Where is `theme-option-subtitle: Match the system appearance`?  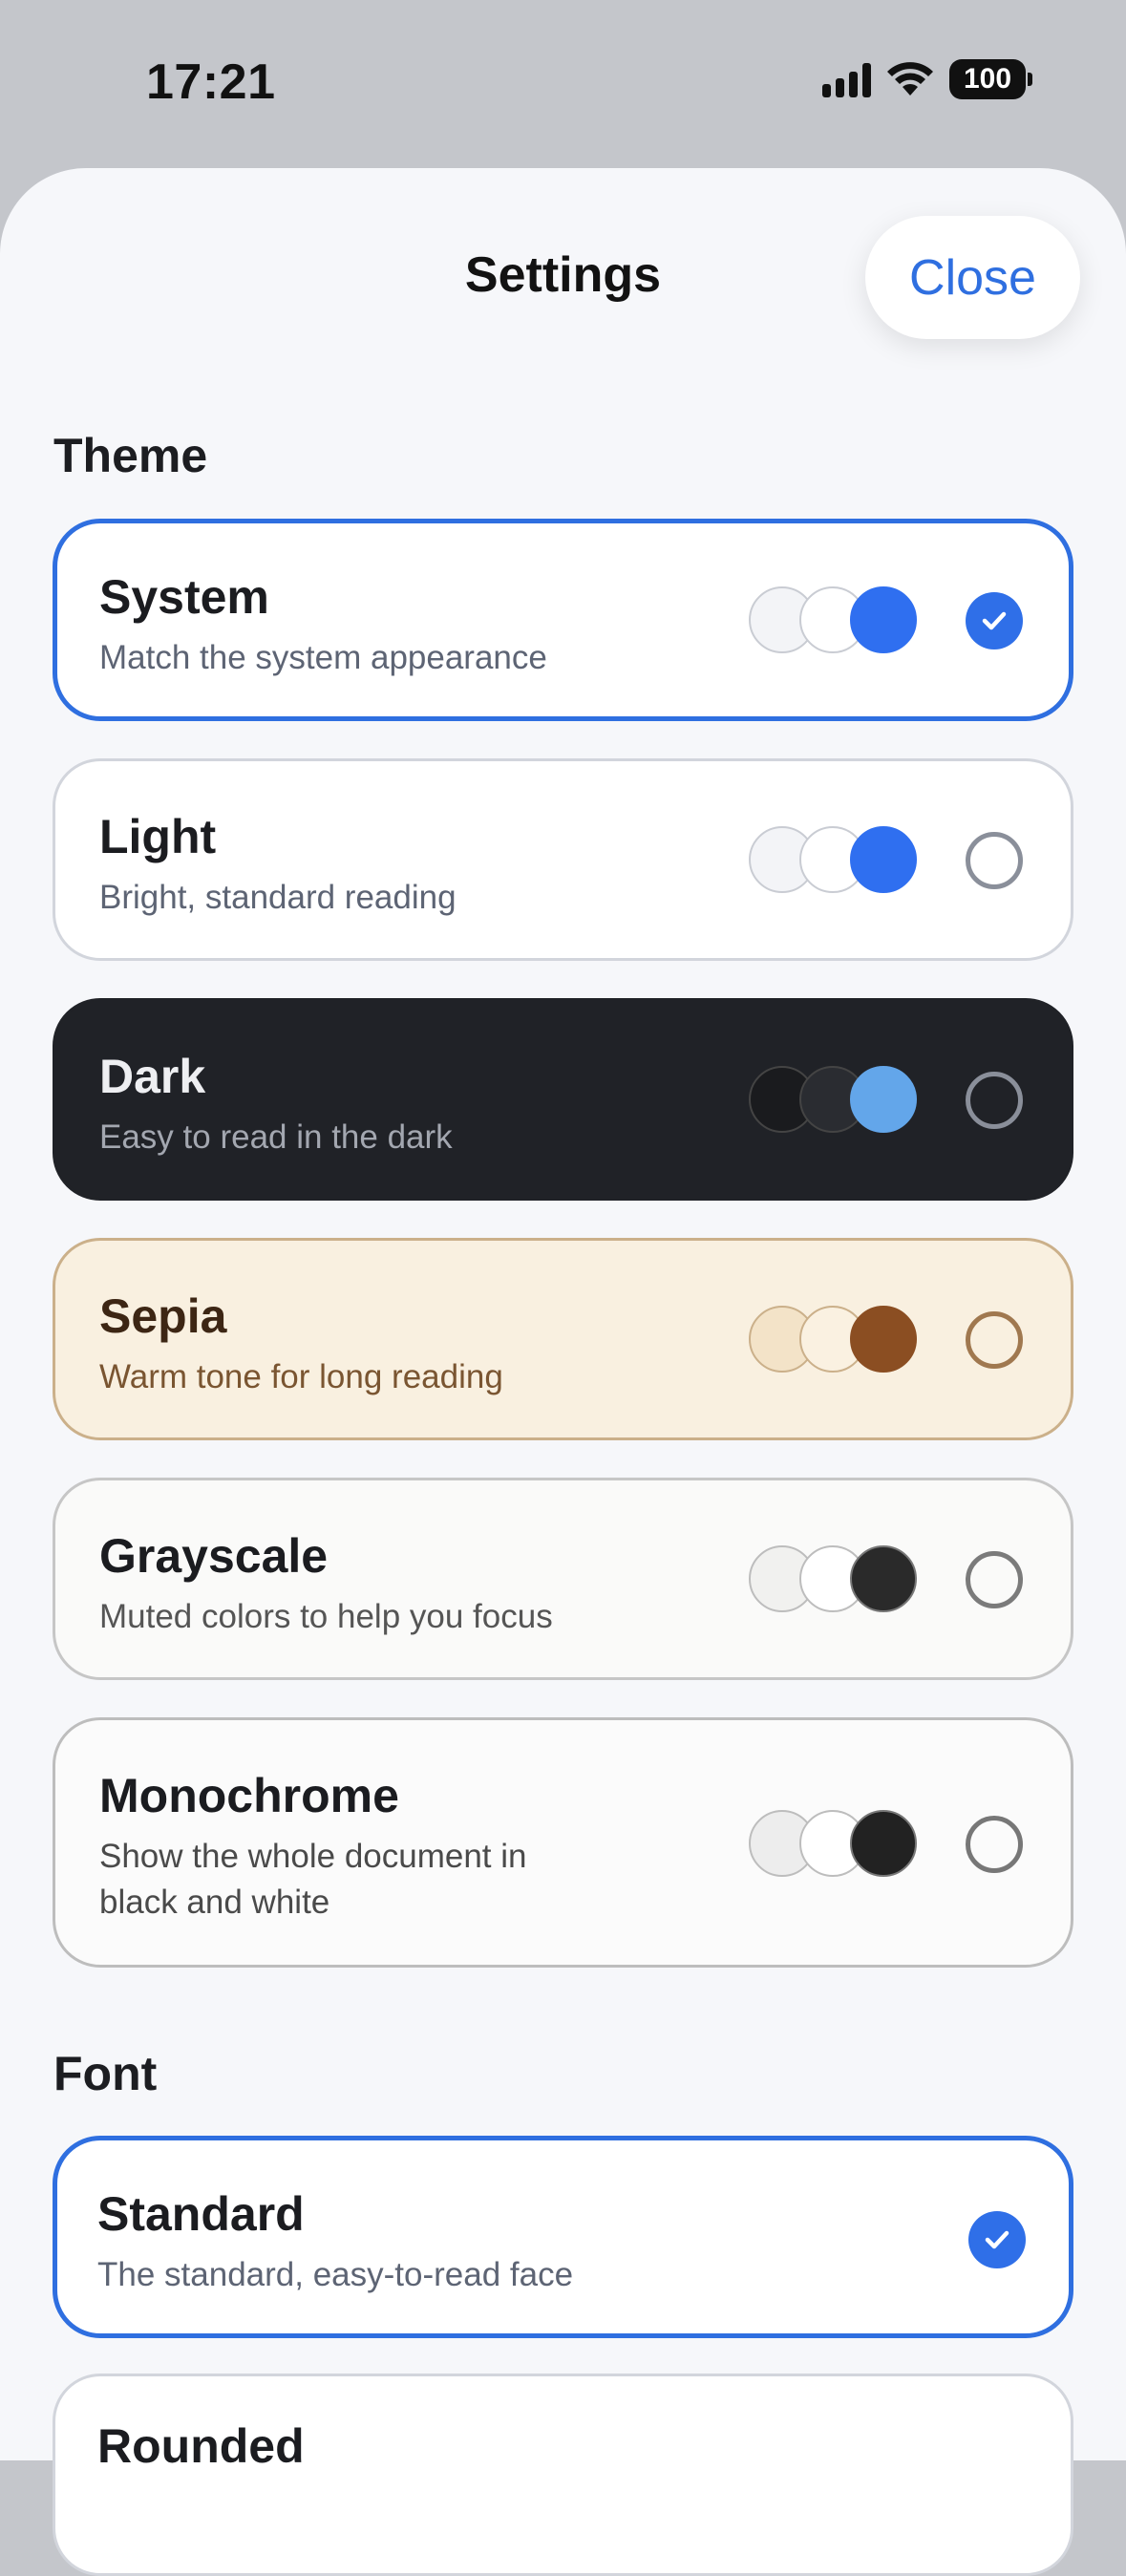
theme-option-subtitle: Match the system appearance is located at coordinates (323, 657).